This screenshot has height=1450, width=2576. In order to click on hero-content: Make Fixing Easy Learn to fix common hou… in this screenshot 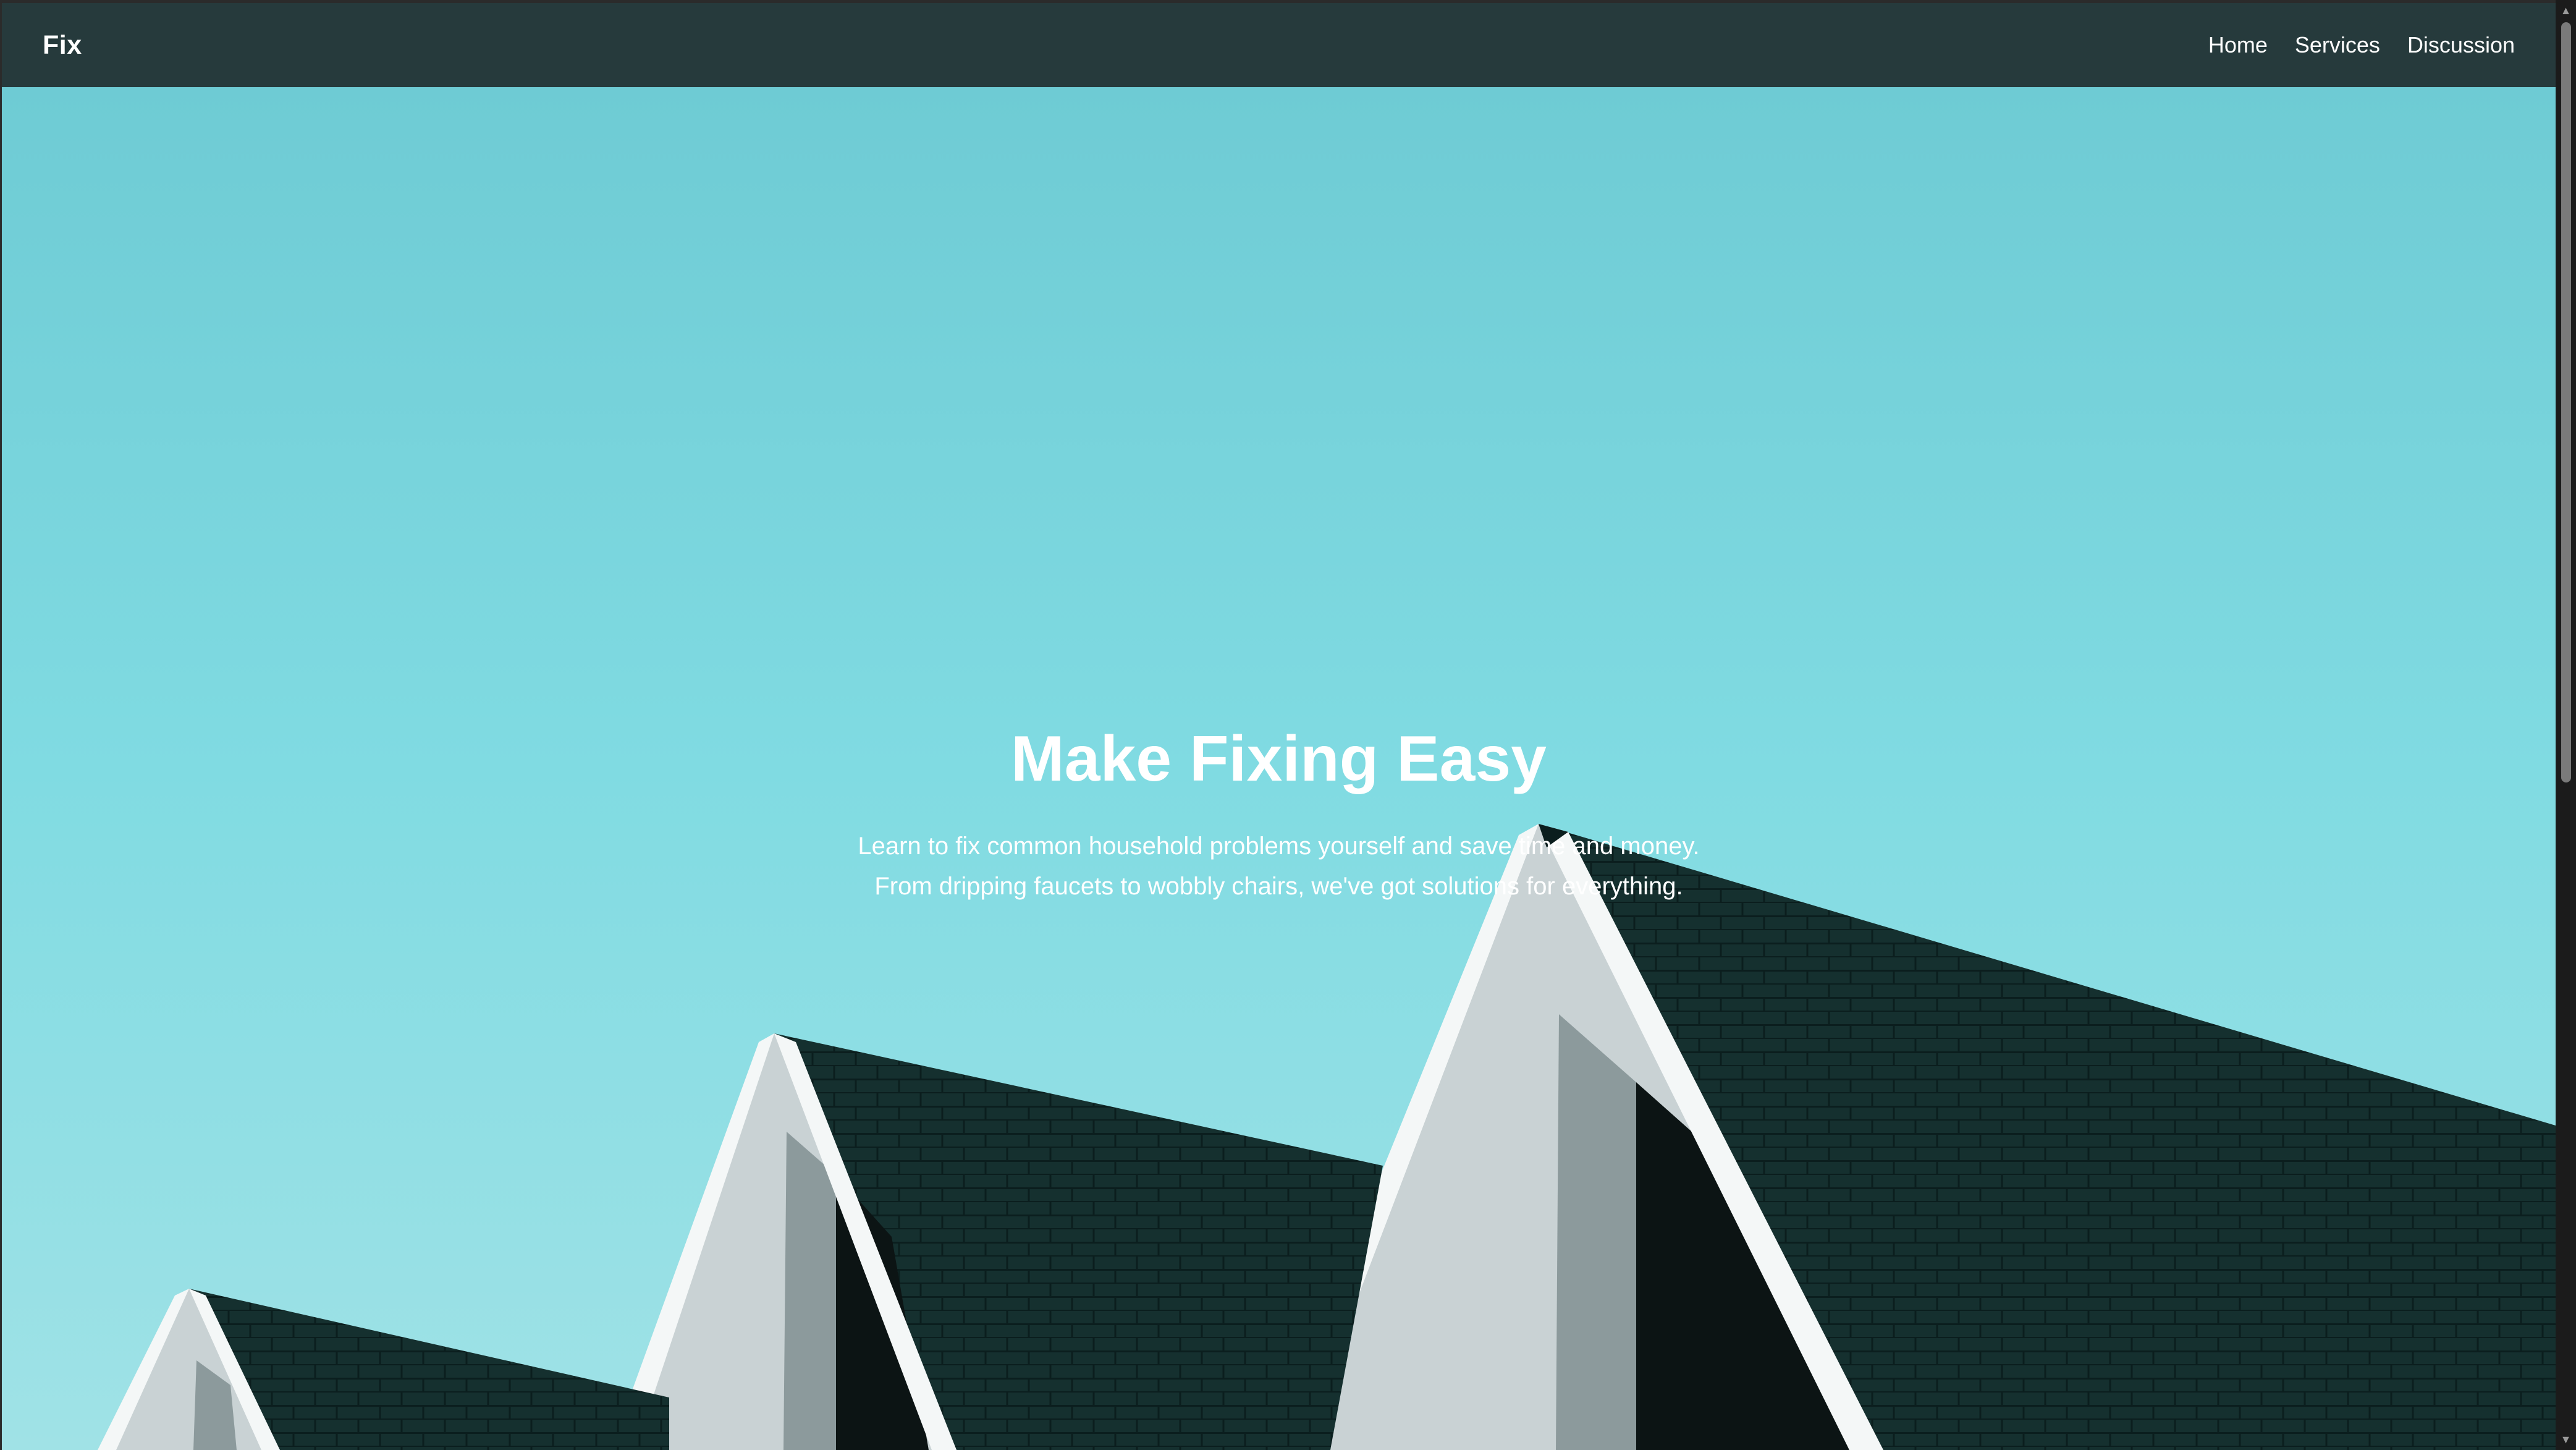, I will do `click(1279, 815)`.